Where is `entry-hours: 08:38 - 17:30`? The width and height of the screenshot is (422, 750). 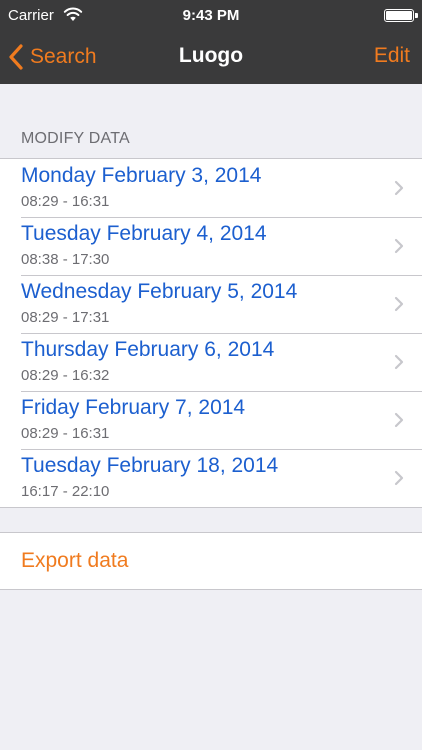
entry-hours: 08:38 - 17:30 is located at coordinates (65, 259).